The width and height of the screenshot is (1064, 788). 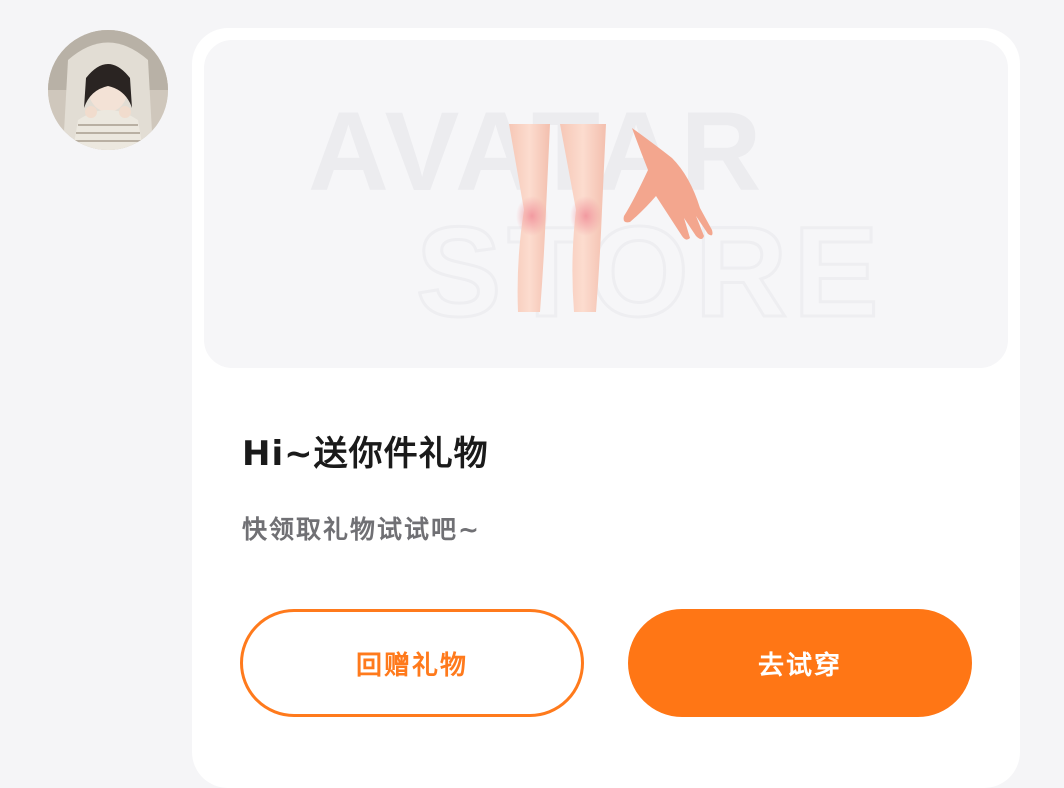 What do you see at coordinates (800, 663) in the screenshot?
I see `try-on-button: 去试穿` at bounding box center [800, 663].